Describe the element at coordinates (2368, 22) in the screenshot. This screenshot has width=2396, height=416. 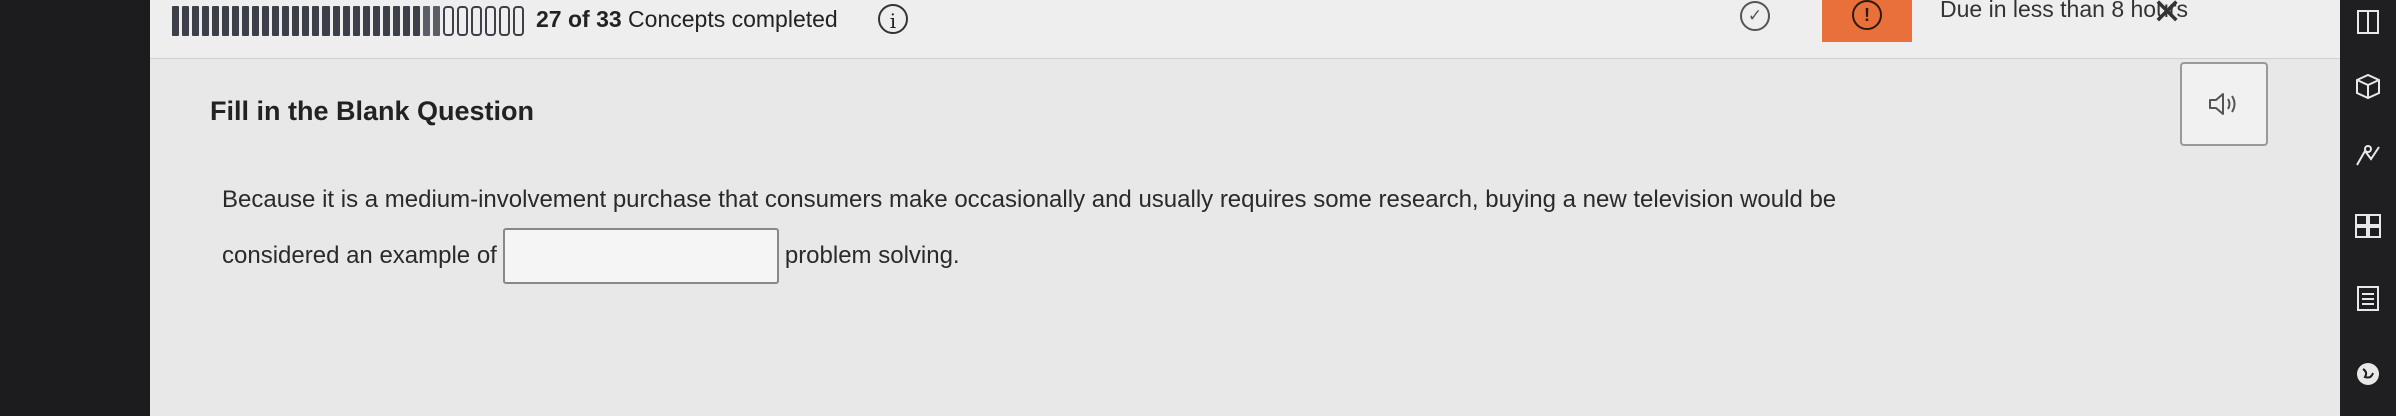
I see `book-icon` at that location.